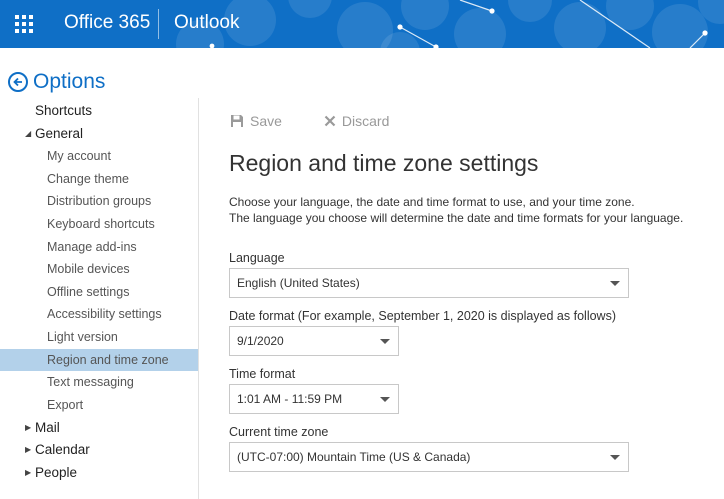  I want to click on nav-item-my-account: My account, so click(99, 156).